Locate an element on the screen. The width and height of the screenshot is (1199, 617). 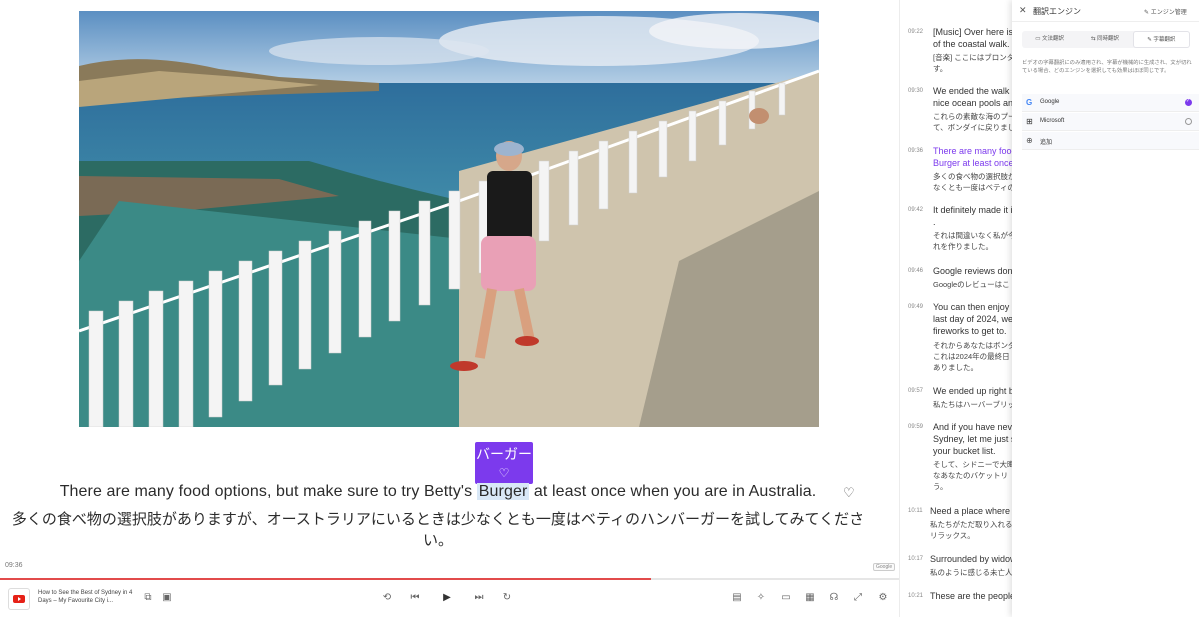
tab-label: 文法翻訳 is located at coordinates (1053, 39).